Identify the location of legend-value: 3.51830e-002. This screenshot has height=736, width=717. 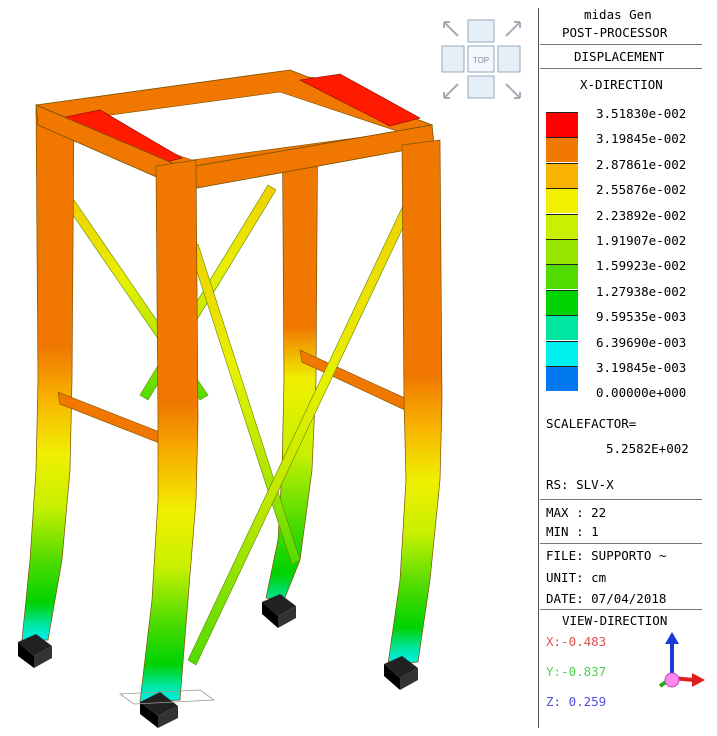
(641, 113).